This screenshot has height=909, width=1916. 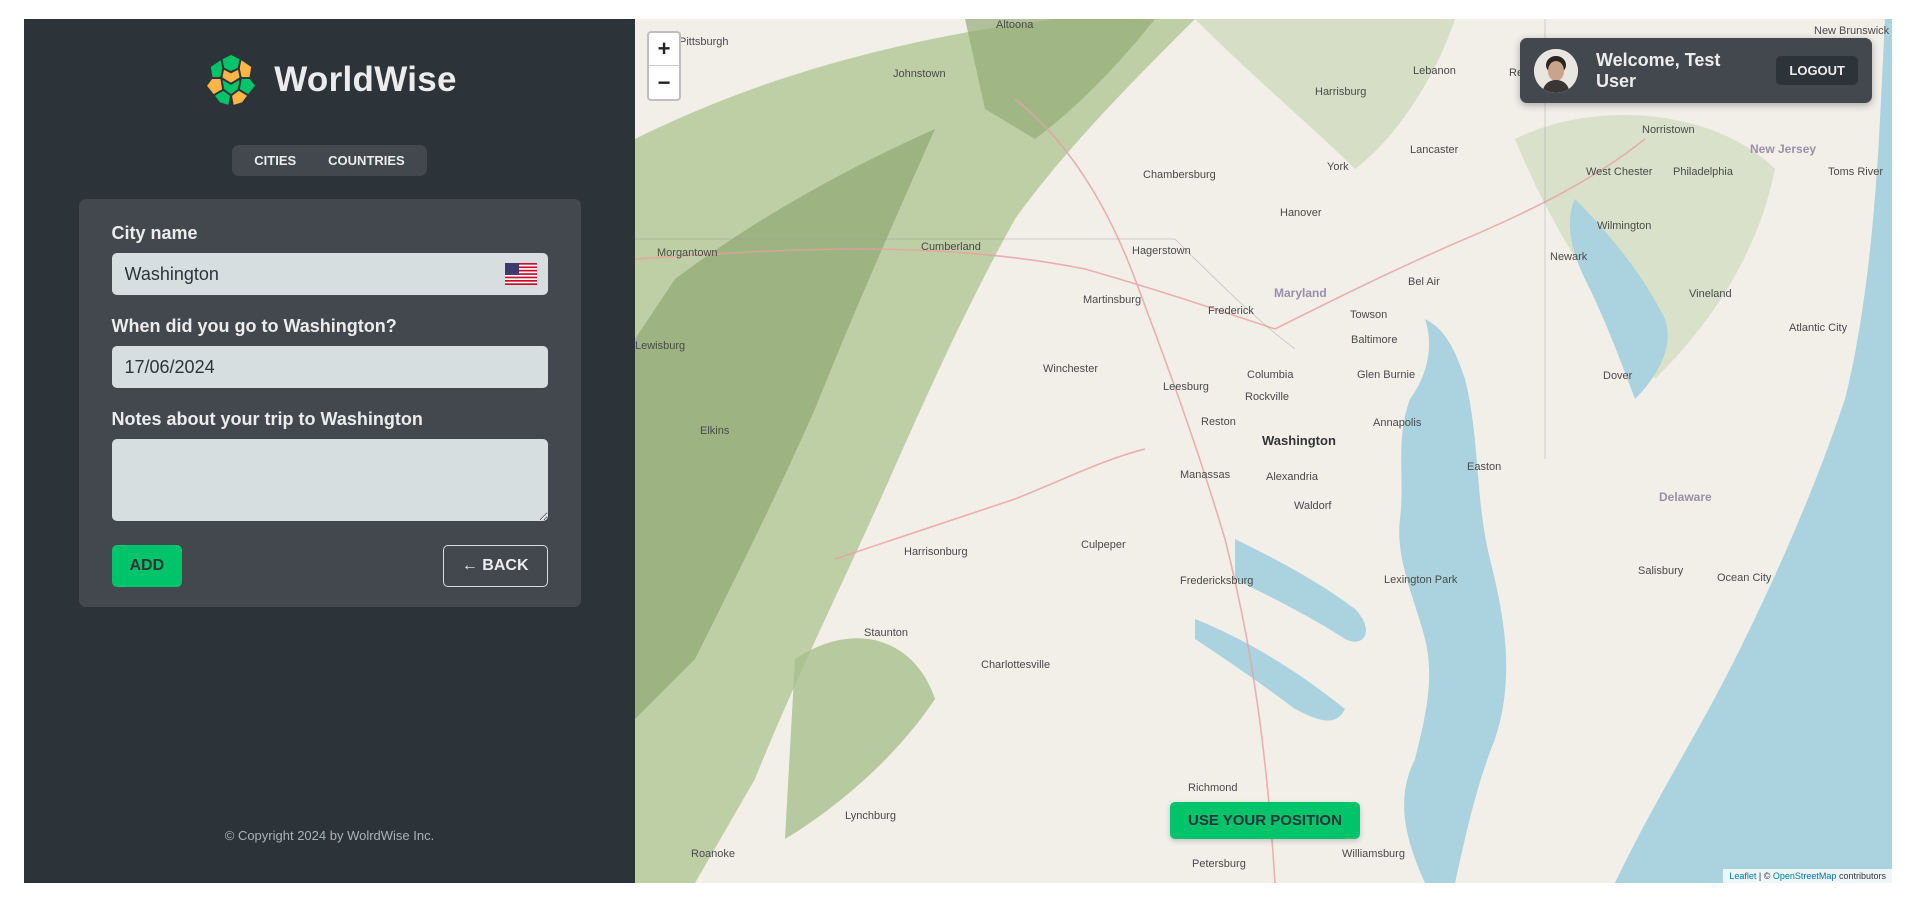 What do you see at coordinates (1341, 92) in the screenshot?
I see `map-place-harrisburg: Harrisburg` at bounding box center [1341, 92].